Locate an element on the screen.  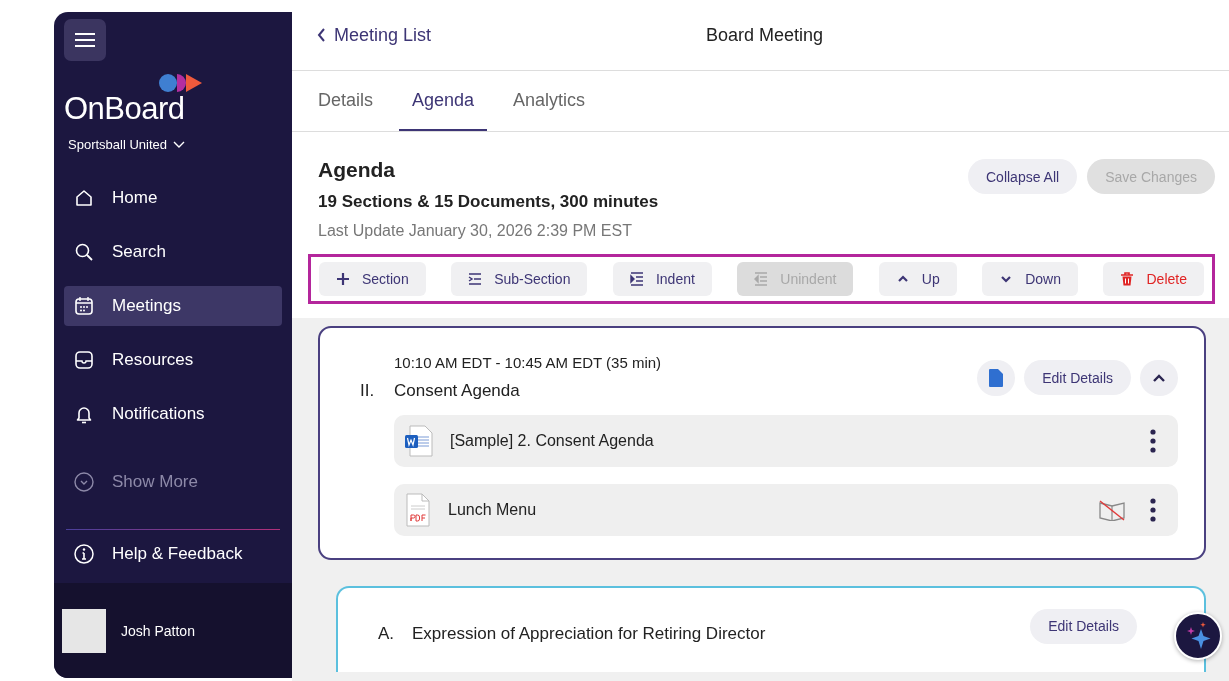
pdf-document-icon is located at coordinates (418, 510).